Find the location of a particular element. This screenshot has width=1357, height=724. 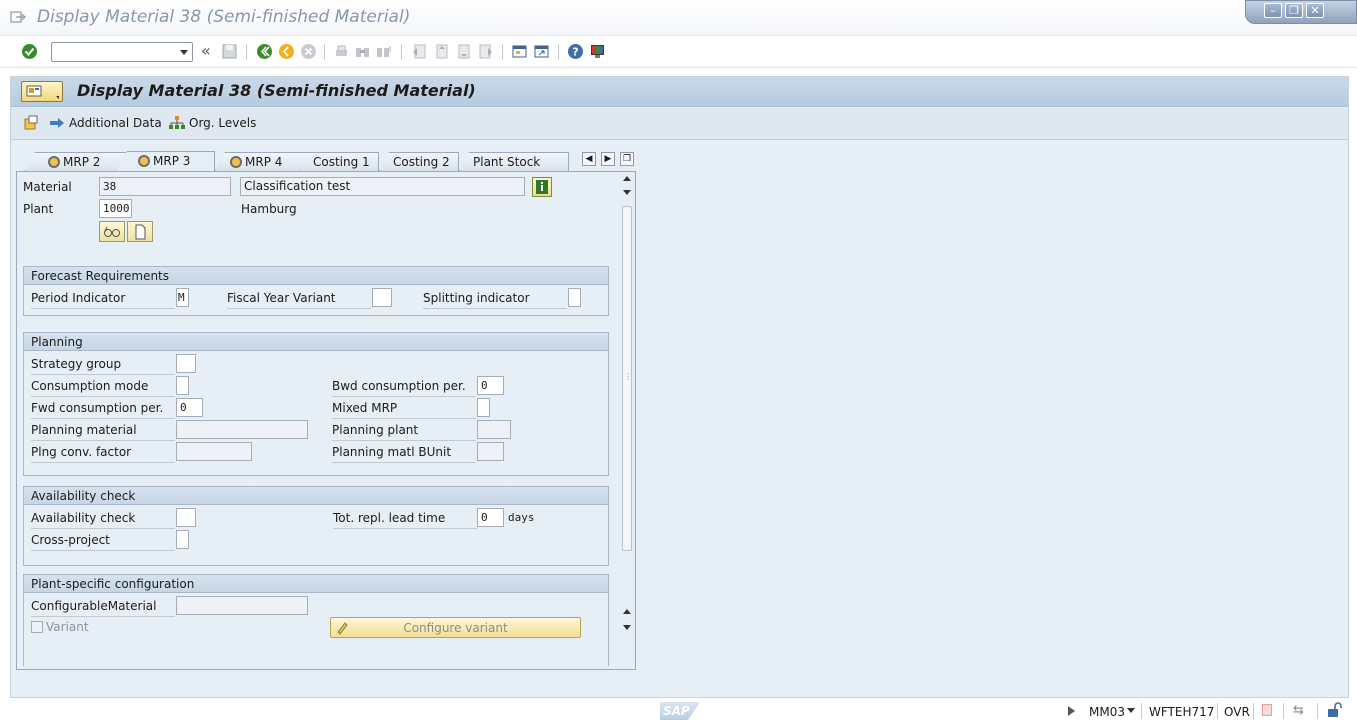

fwd-consumption-label: Fwd consumption per. is located at coordinates (103, 410).